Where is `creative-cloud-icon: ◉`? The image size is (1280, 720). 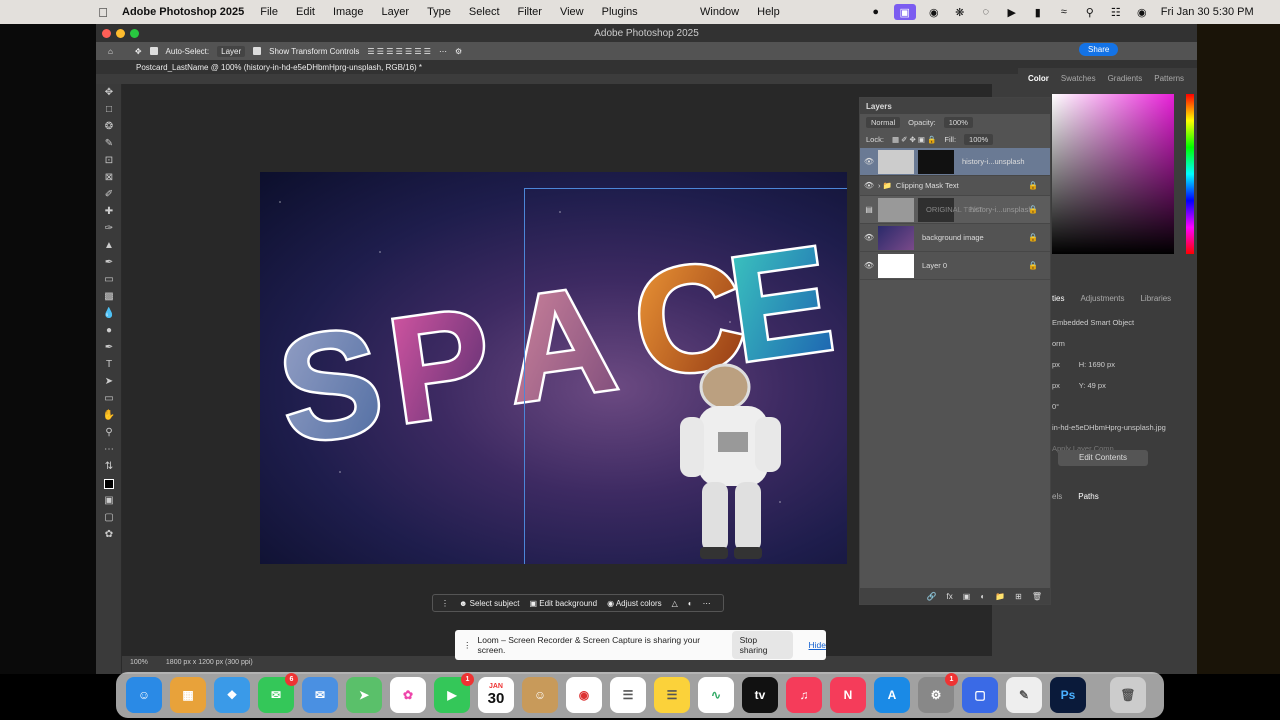
creative-cloud-icon: ◉ is located at coordinates (934, 12).